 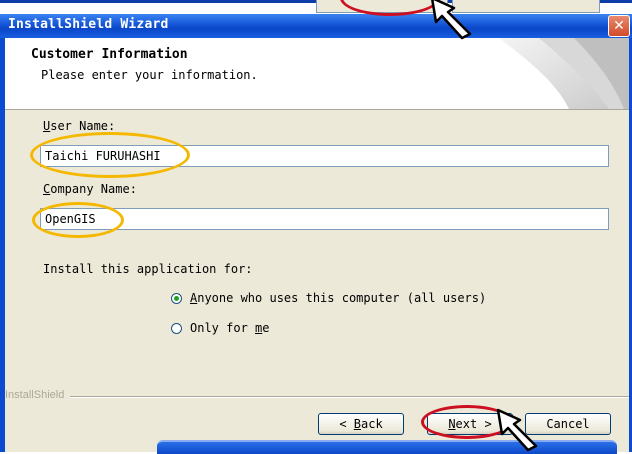 What do you see at coordinates (176, 328) in the screenshot?
I see `radio-unselected-icon` at bounding box center [176, 328].